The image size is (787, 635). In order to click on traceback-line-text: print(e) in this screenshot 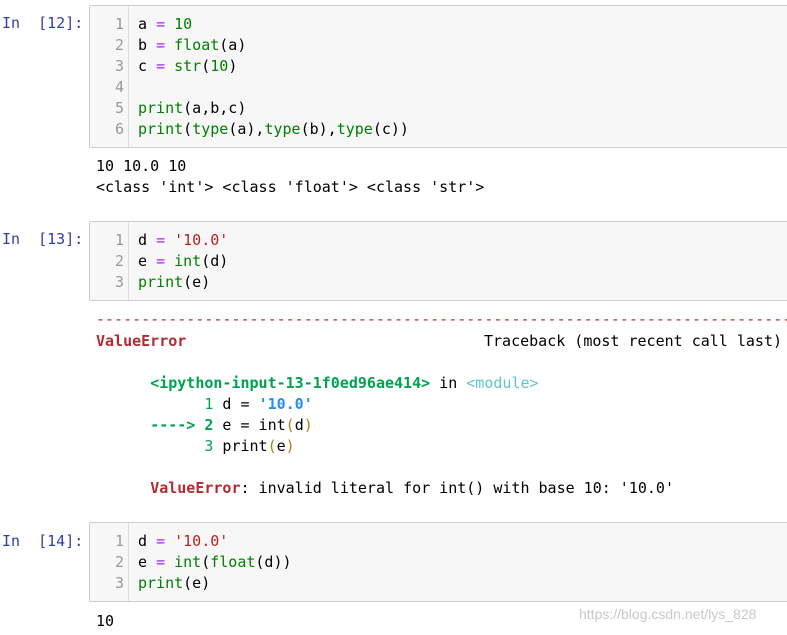, I will do `click(254, 446)`.